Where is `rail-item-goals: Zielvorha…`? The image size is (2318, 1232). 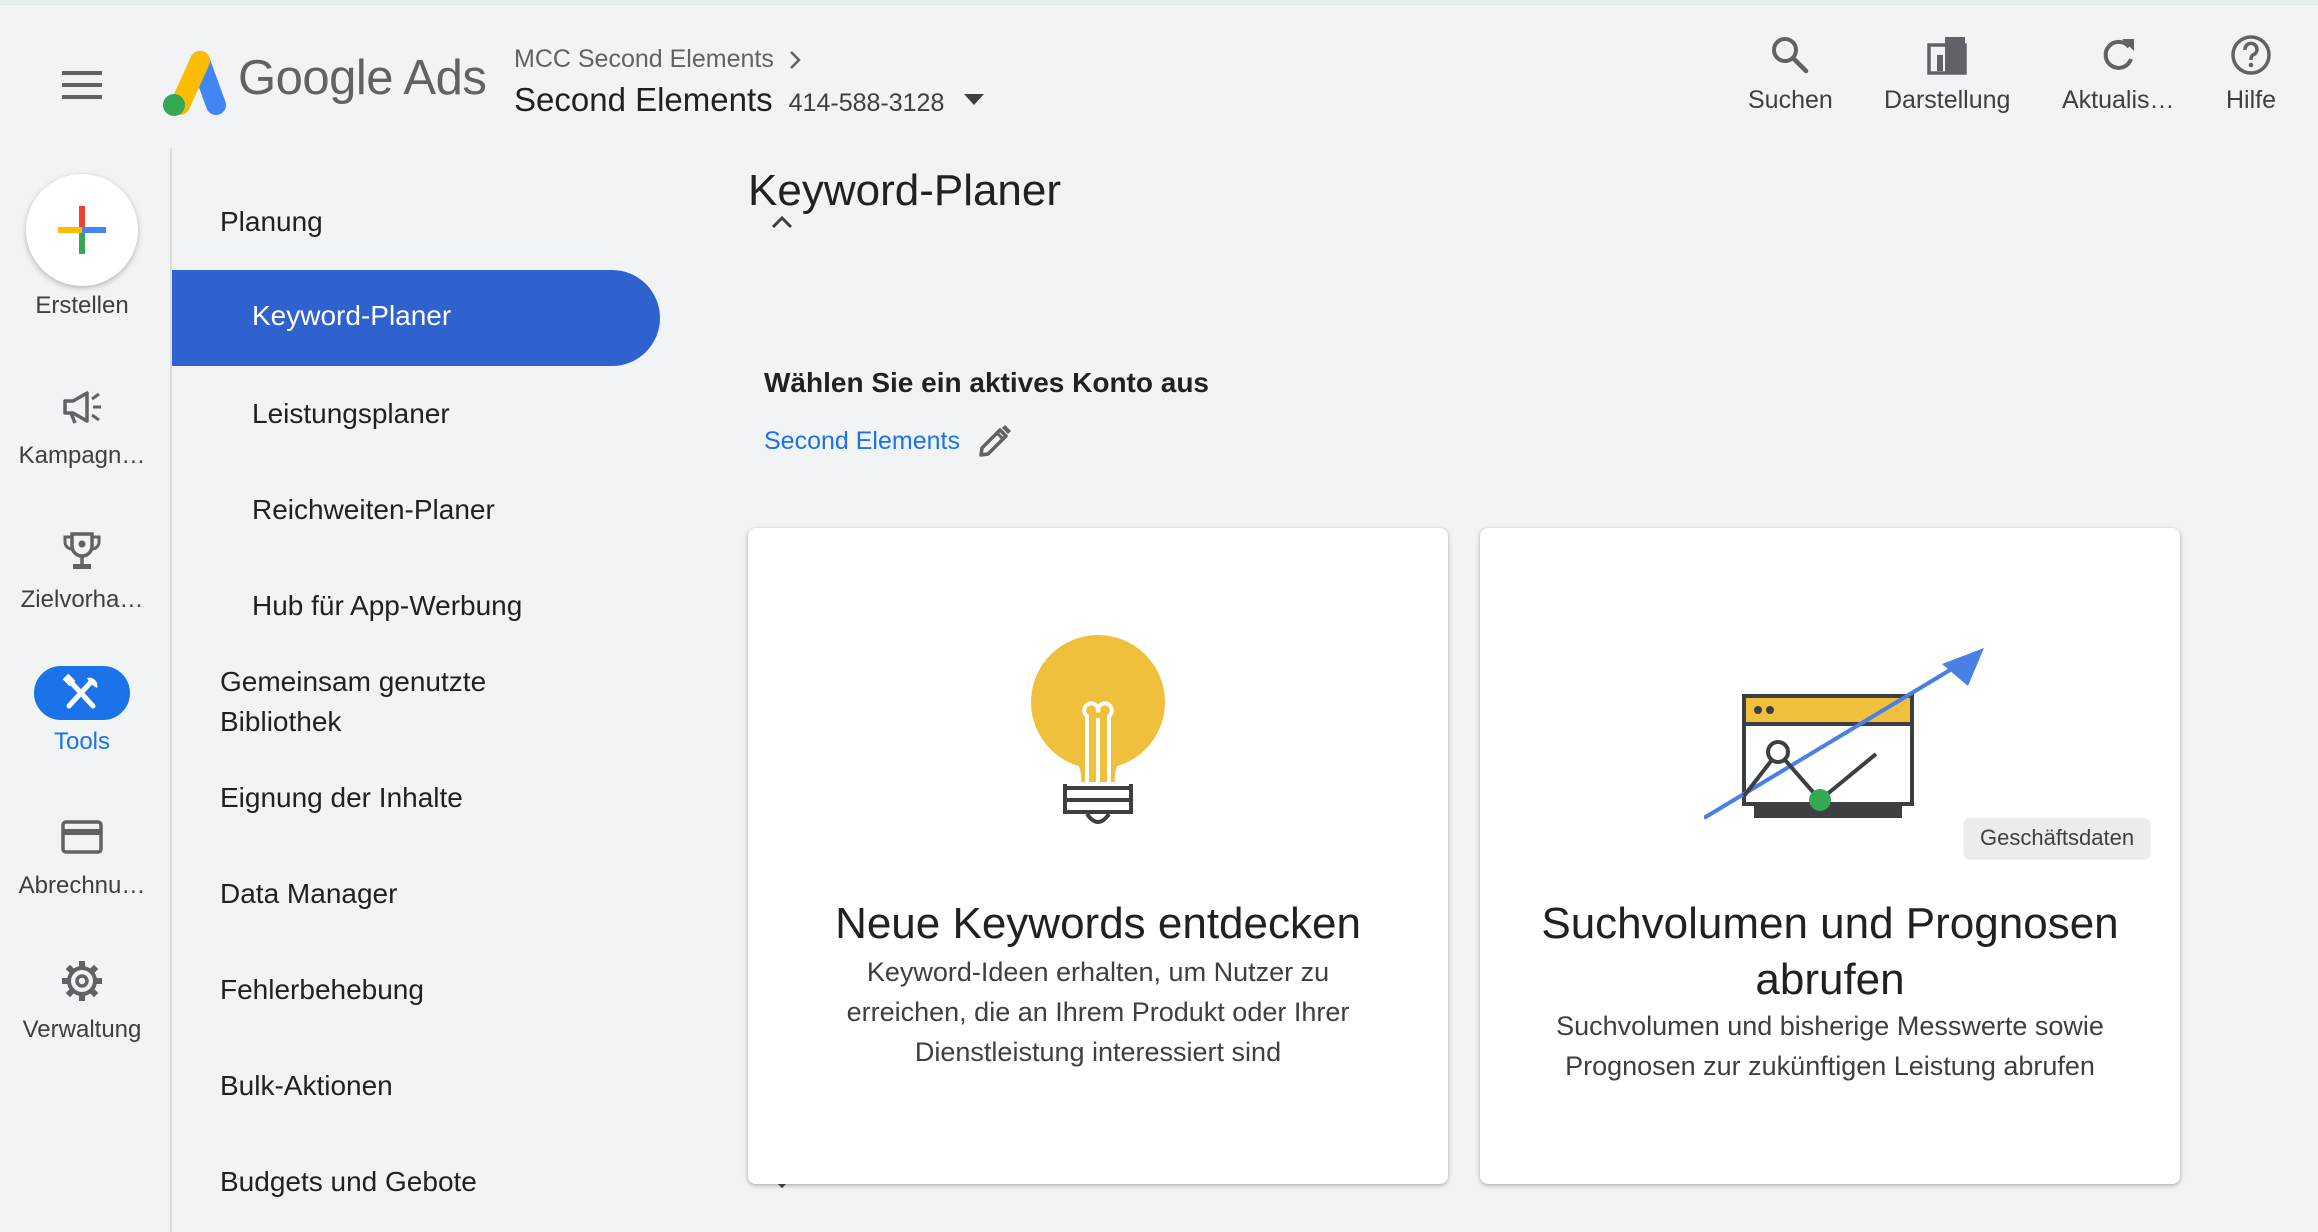 rail-item-goals: Zielvorha… is located at coordinates (82, 569).